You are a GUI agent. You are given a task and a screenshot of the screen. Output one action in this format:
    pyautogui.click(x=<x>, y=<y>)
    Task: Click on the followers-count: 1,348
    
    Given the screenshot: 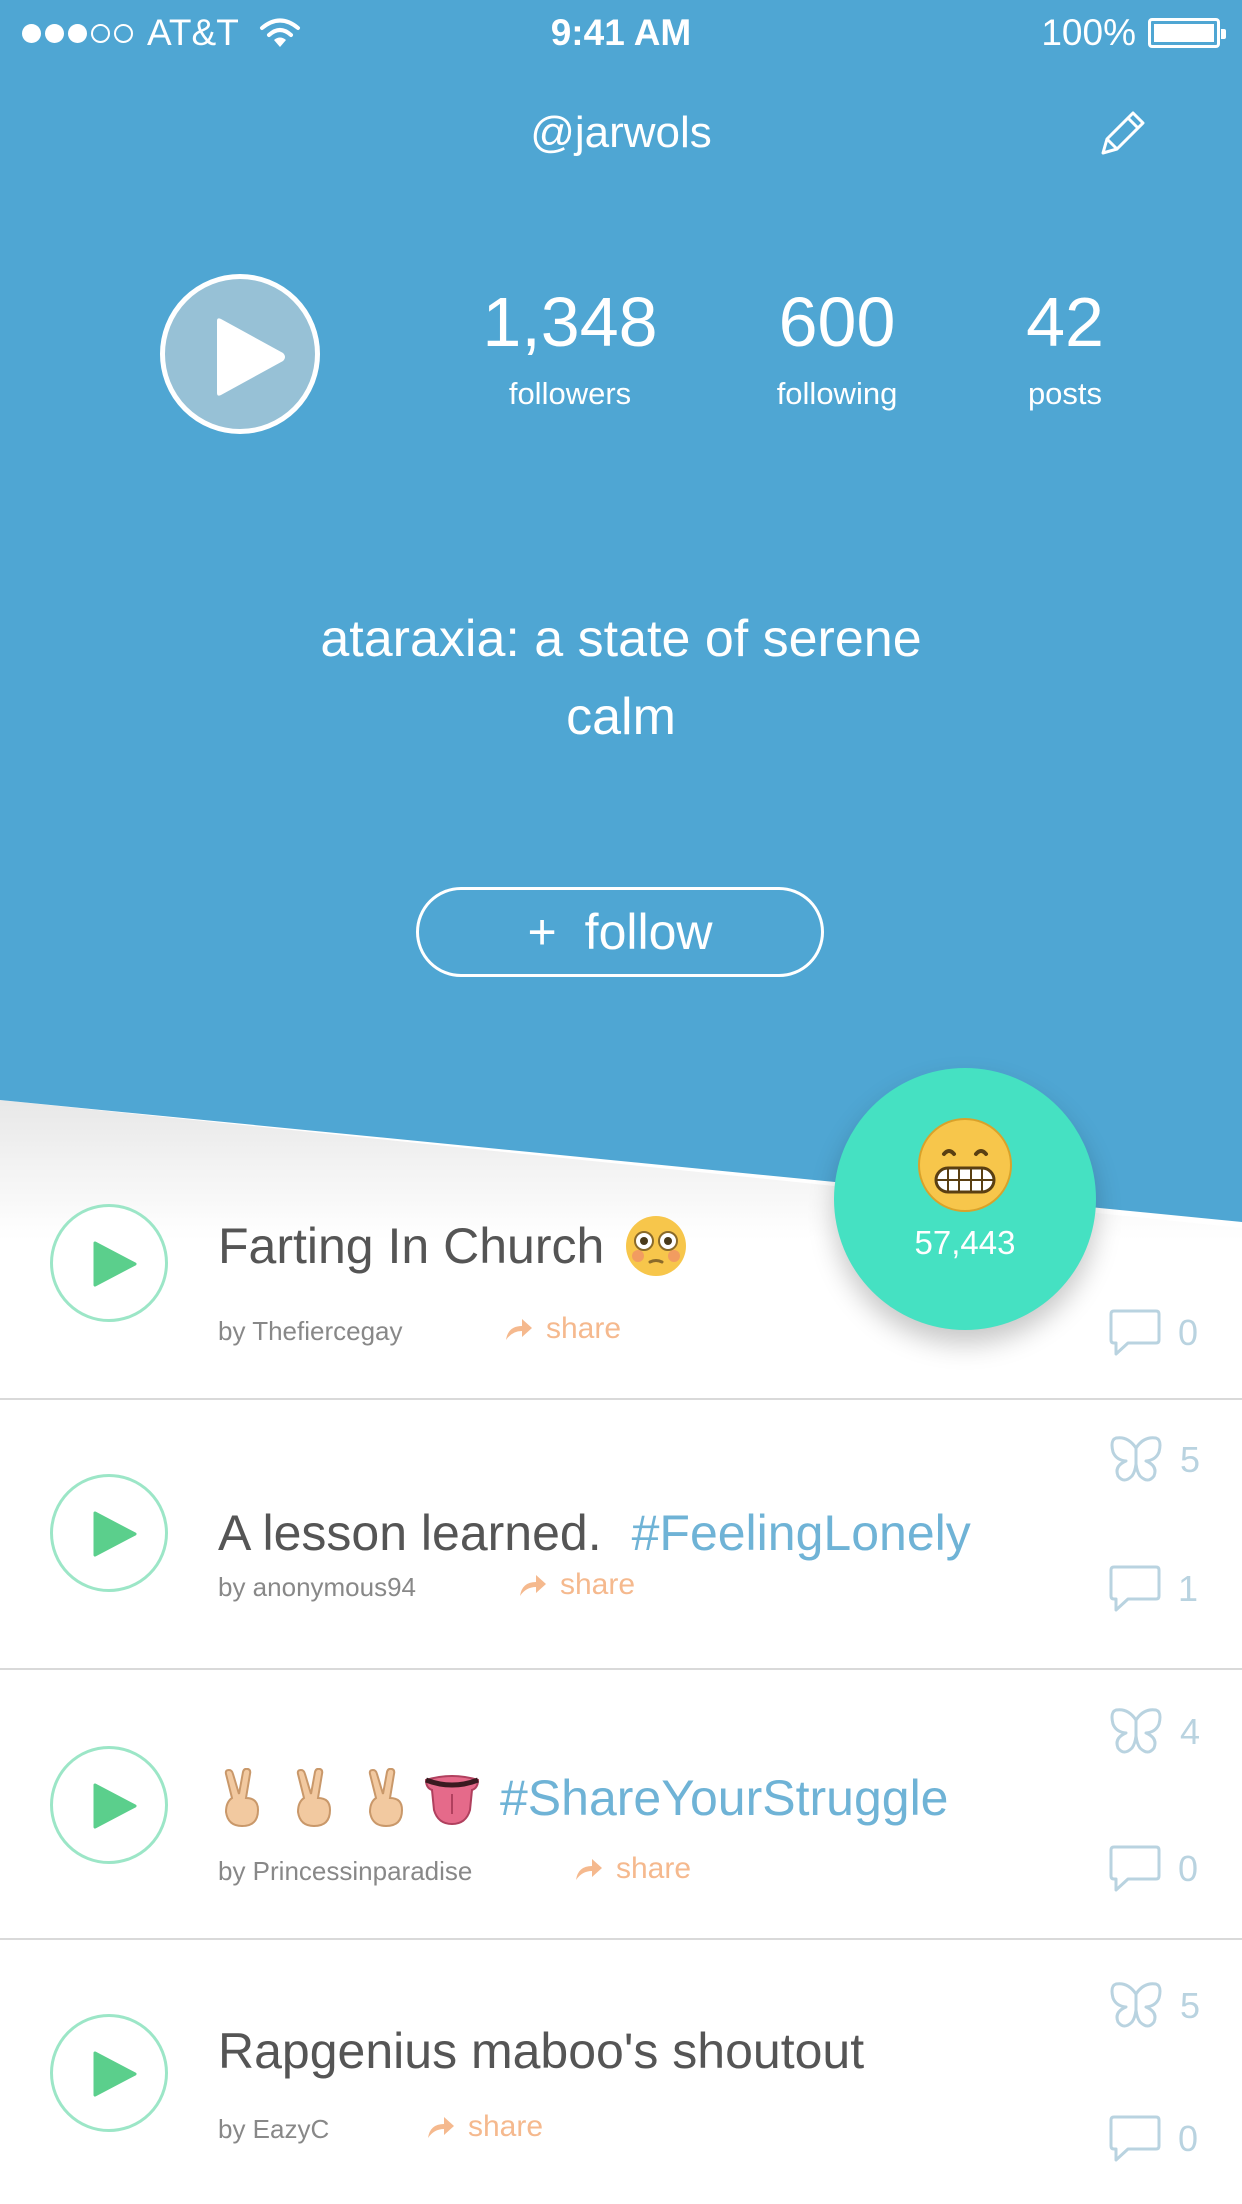 What is the action you would take?
    pyautogui.click(x=570, y=322)
    